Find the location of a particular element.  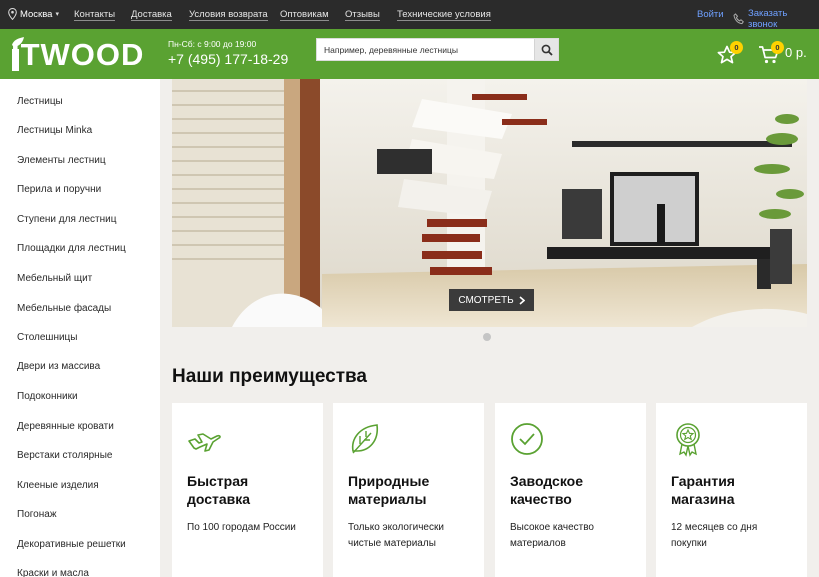

advantage-title: Природные материалы is located at coordinates (389, 490).